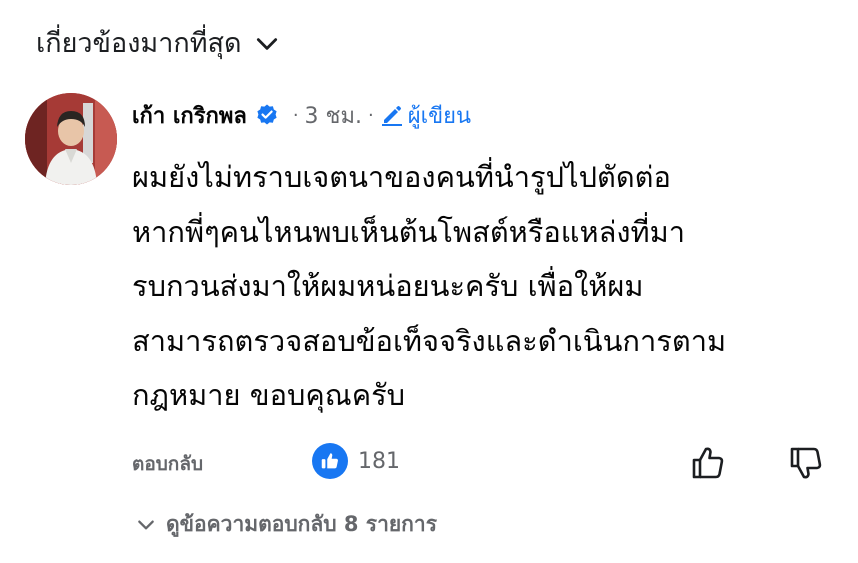 Image resolution: width=858 pixels, height=563 pixels. Describe the element at coordinates (482, 463) in the screenshot. I see `comment-actions: ตอบกลับ 181` at that location.